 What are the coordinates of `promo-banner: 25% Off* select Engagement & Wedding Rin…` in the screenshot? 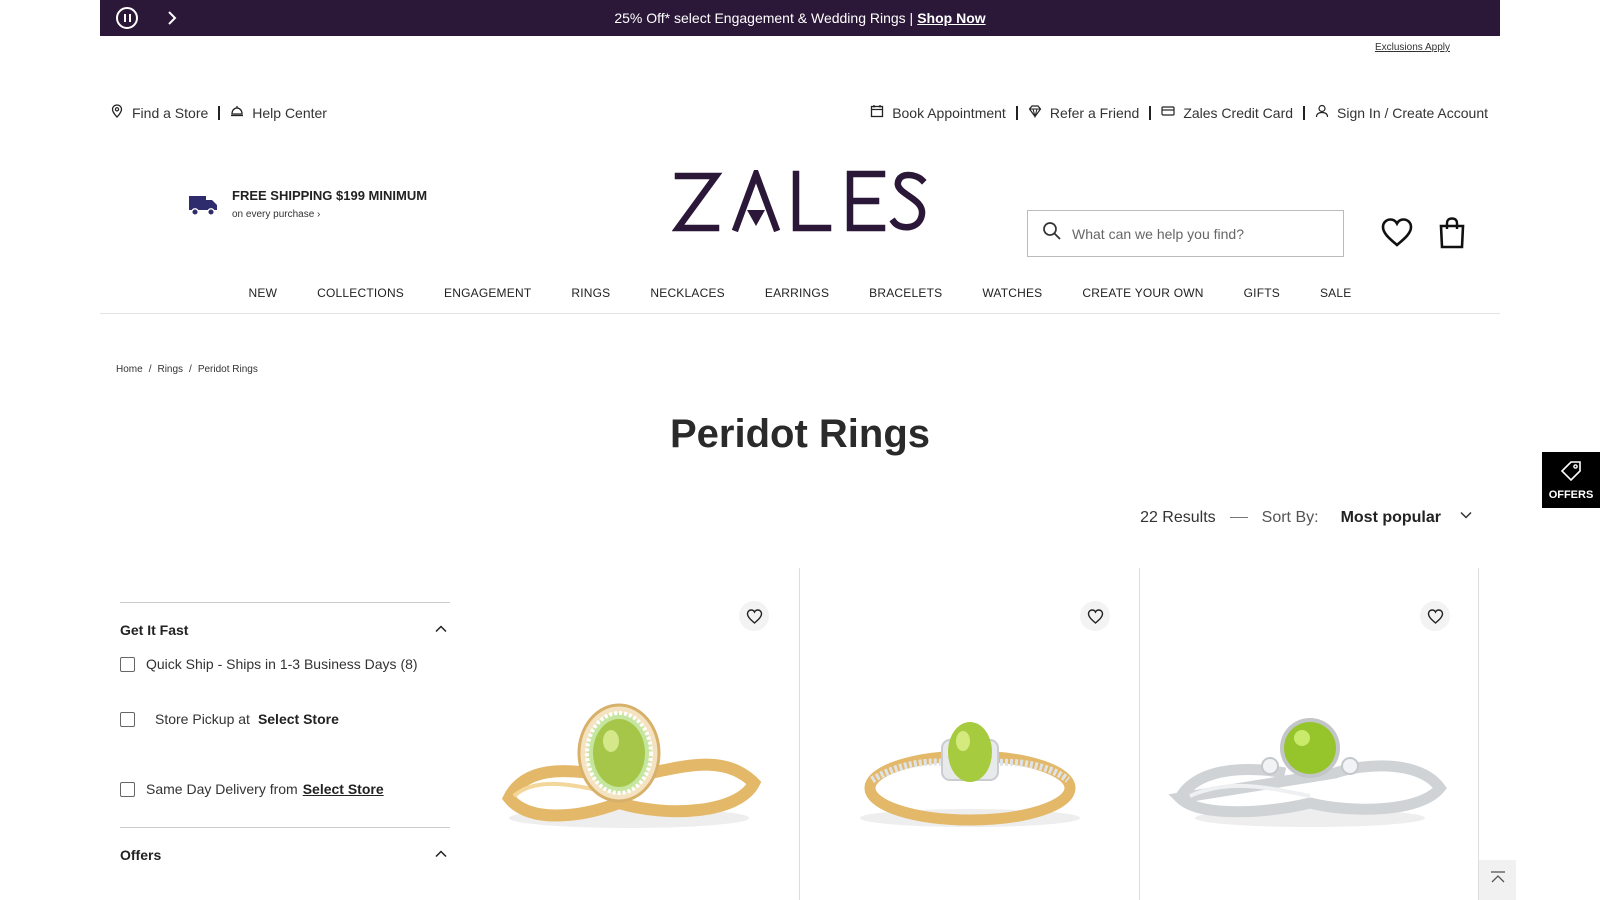 It's located at (800, 18).